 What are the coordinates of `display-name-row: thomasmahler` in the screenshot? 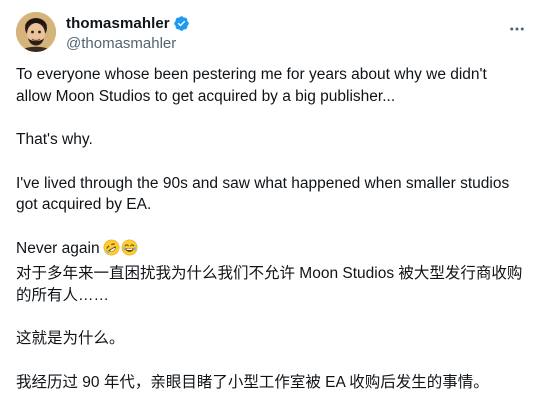 It's located at (128, 23).